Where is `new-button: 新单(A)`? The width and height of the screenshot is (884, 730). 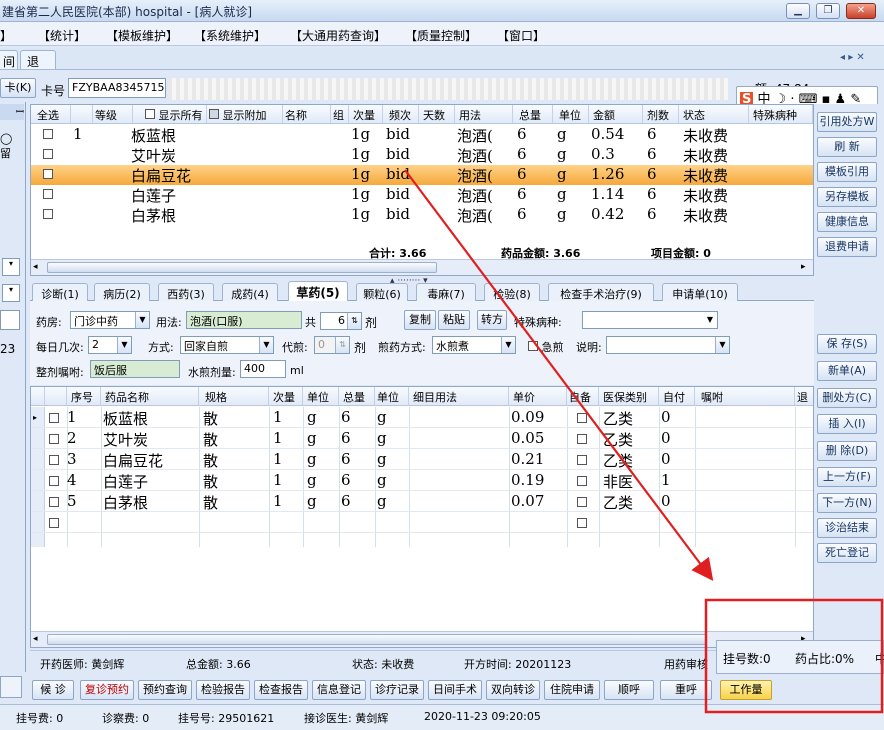
new-button: 新单(A) is located at coordinates (847, 371).